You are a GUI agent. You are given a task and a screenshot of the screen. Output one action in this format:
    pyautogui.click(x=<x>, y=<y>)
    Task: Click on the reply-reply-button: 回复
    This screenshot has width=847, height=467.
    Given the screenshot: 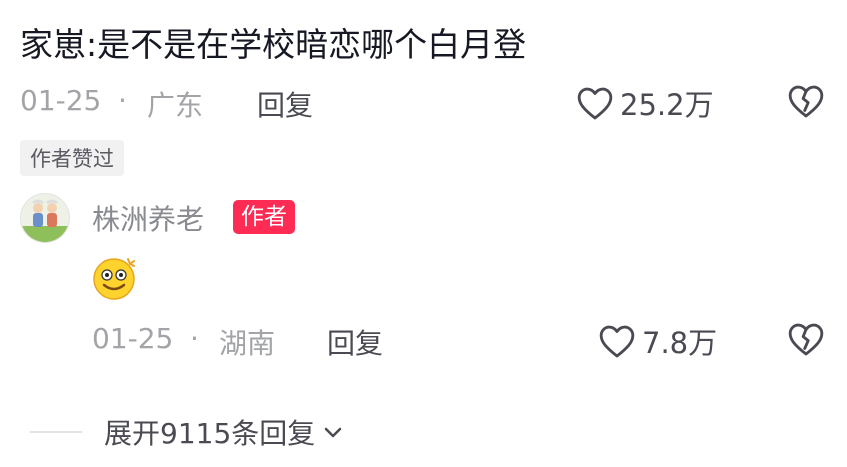 What is the action you would take?
    pyautogui.click(x=355, y=342)
    